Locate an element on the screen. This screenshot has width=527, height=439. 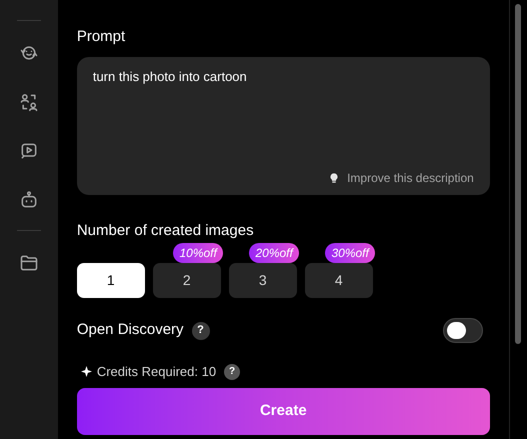
folder-icon is located at coordinates (28, 263).